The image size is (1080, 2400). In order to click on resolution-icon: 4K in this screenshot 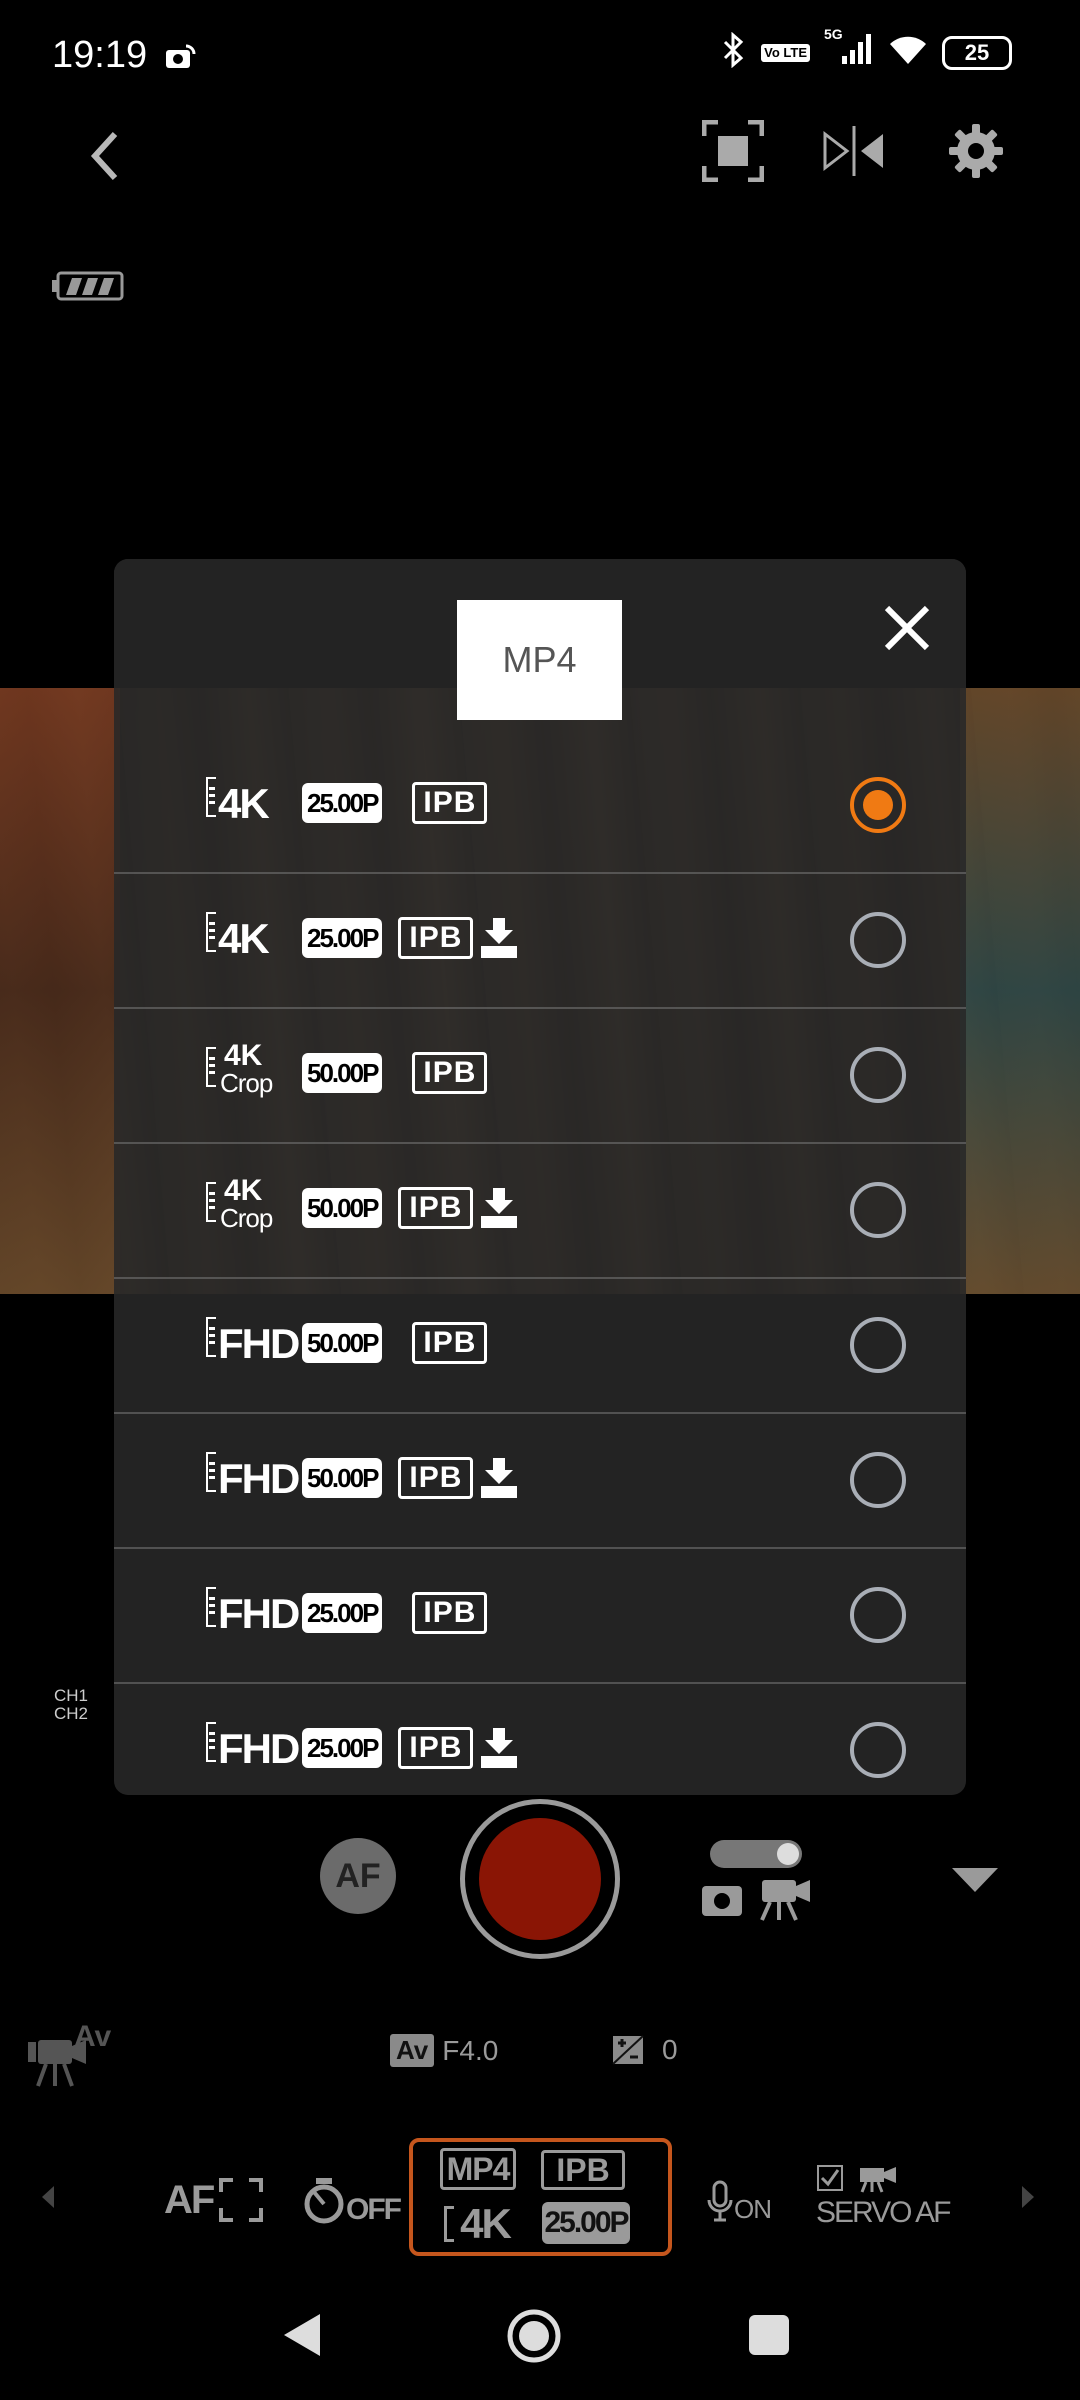, I will do `click(246, 938)`.